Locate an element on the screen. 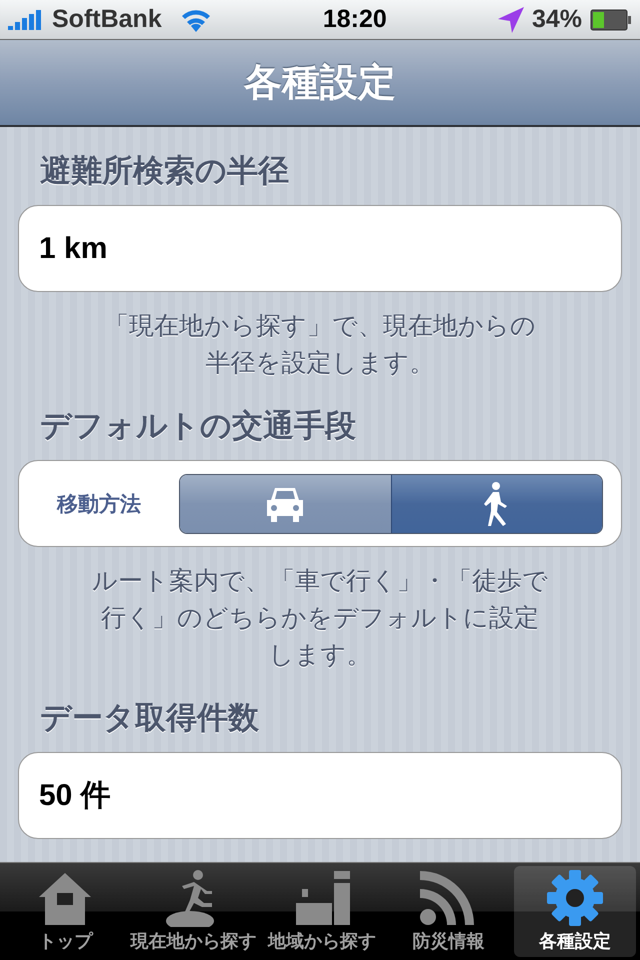 This screenshot has height=960, width=640. section-heading: データ取得件数 is located at coordinates (150, 718).